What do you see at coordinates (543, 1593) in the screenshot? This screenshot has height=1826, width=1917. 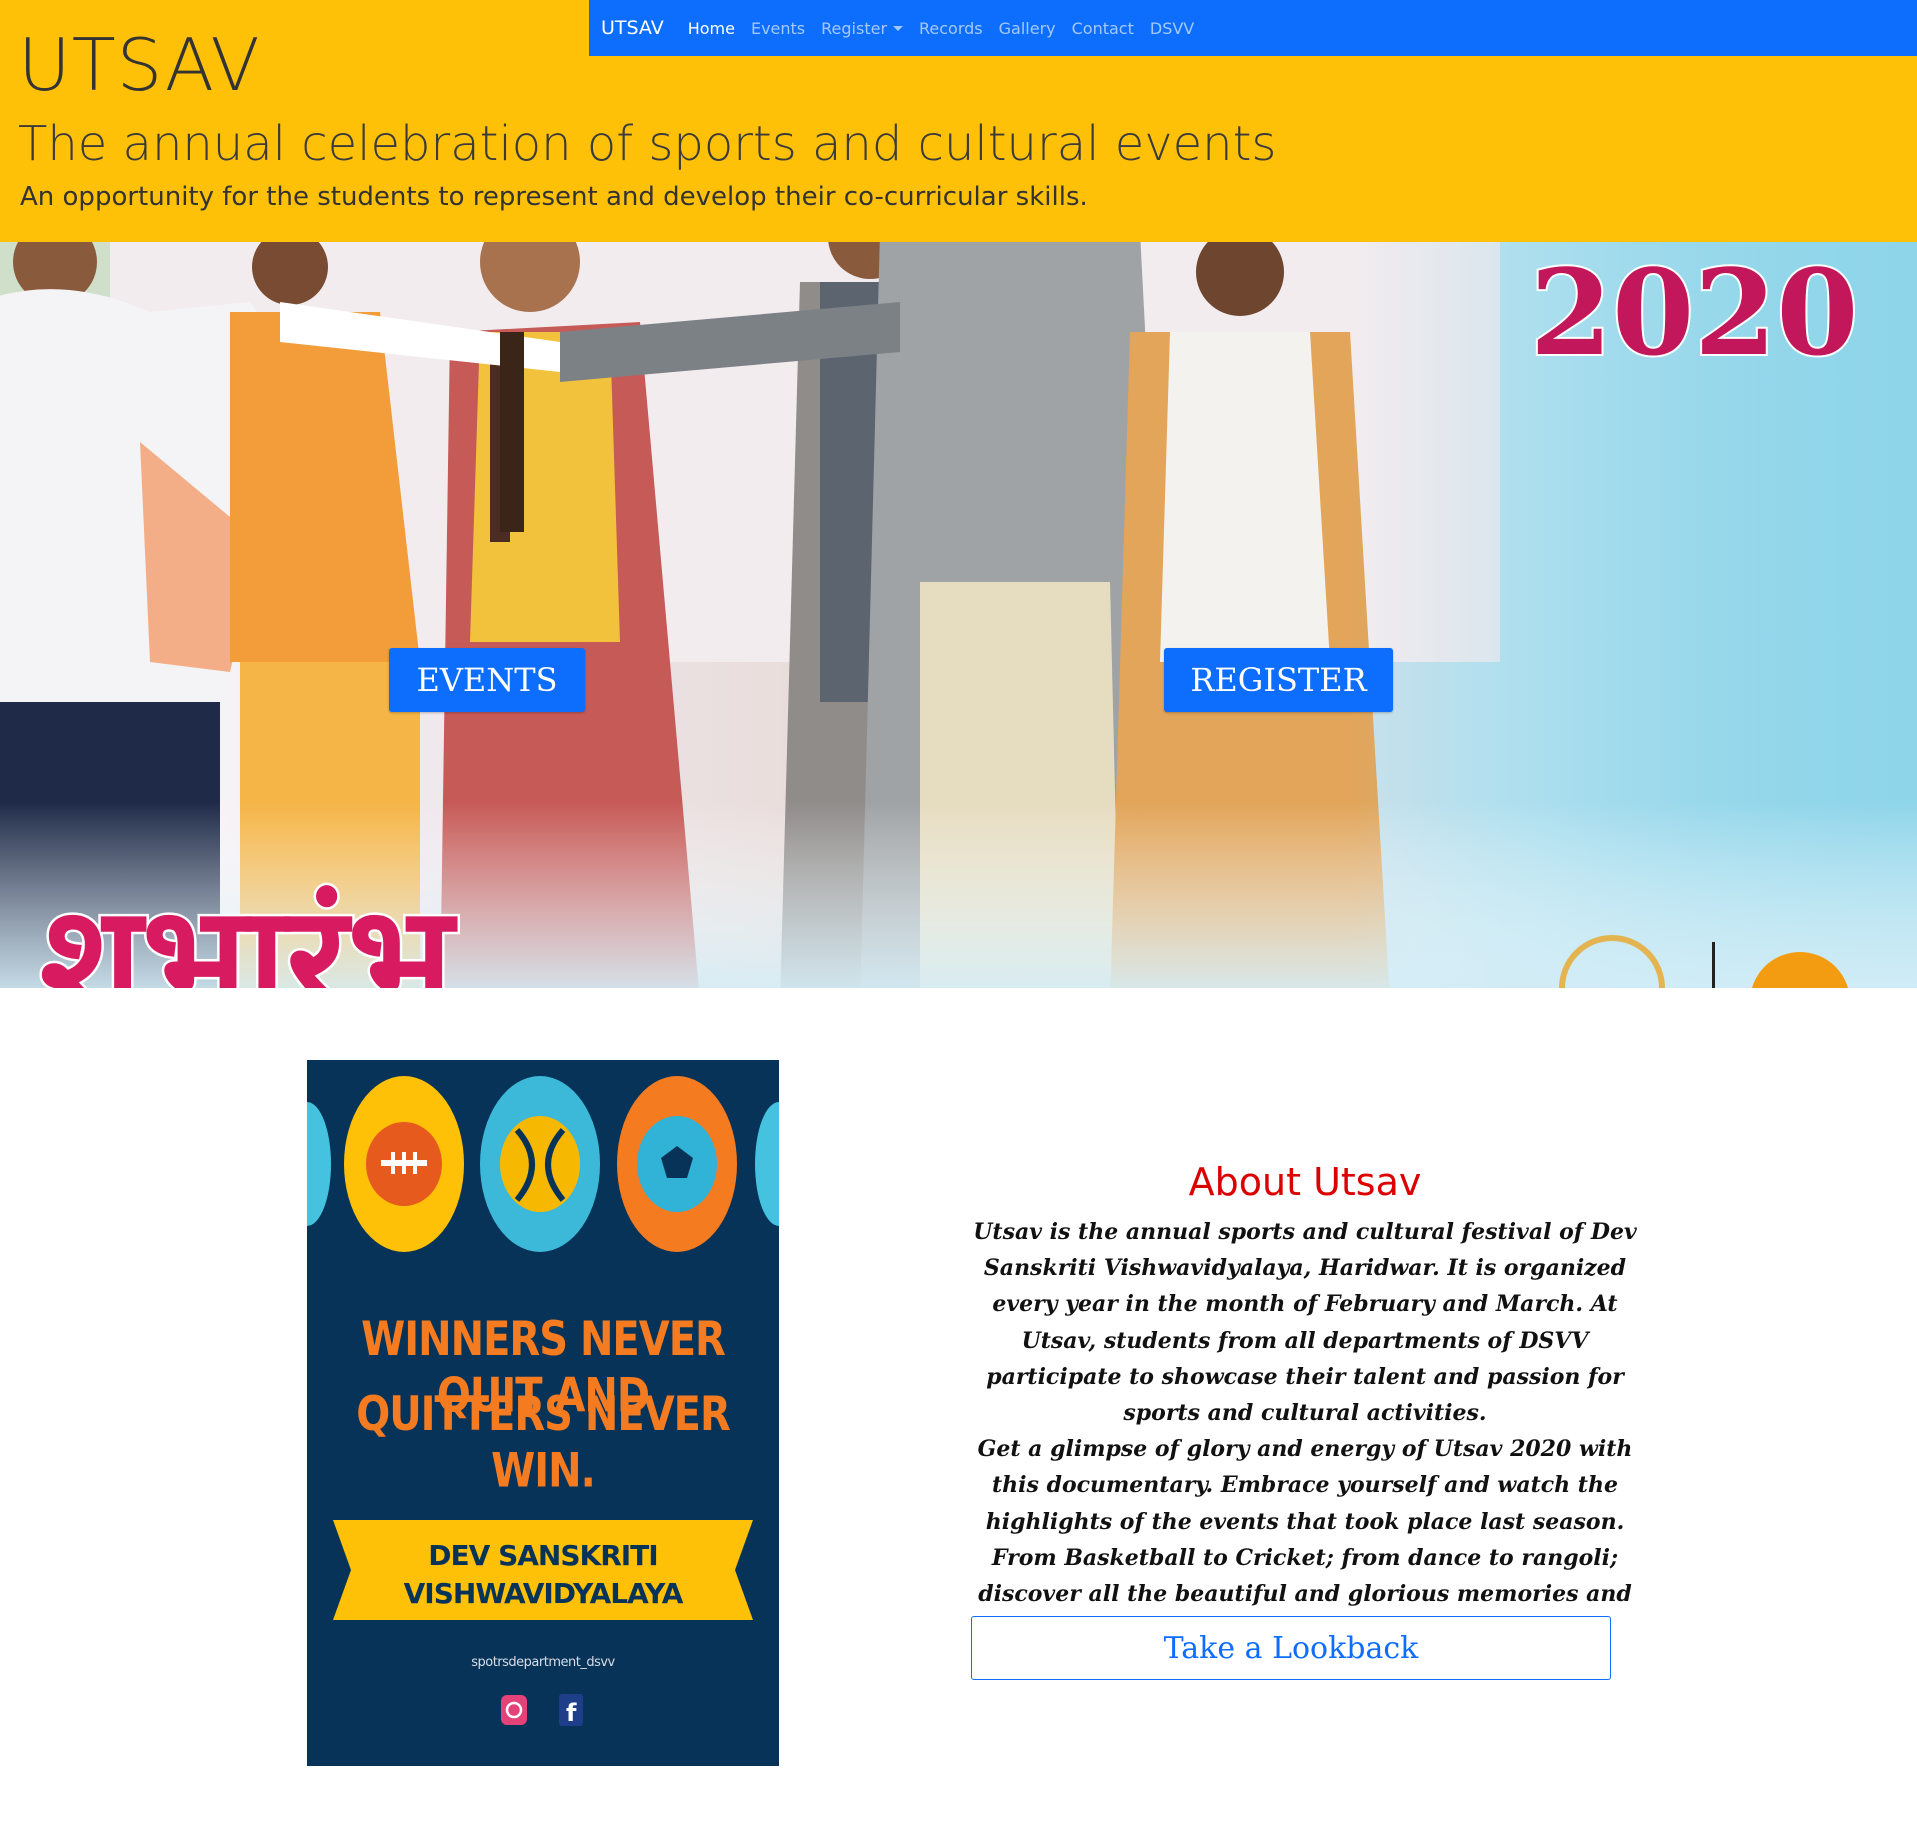 I see `poster-university-line-2: VISHWAVIDYALAYA` at bounding box center [543, 1593].